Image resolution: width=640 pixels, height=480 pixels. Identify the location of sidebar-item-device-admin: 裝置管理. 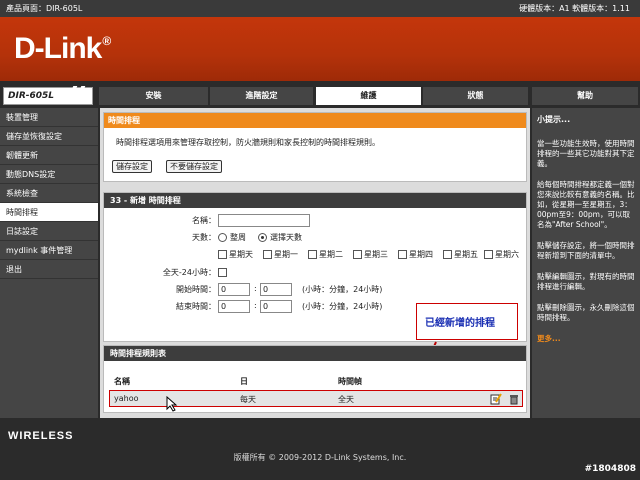
(49, 117).